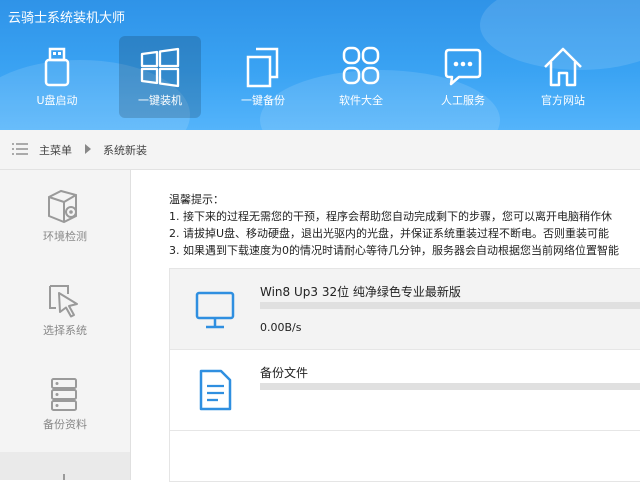  I want to click on chat-bubble-icon, so click(463, 67).